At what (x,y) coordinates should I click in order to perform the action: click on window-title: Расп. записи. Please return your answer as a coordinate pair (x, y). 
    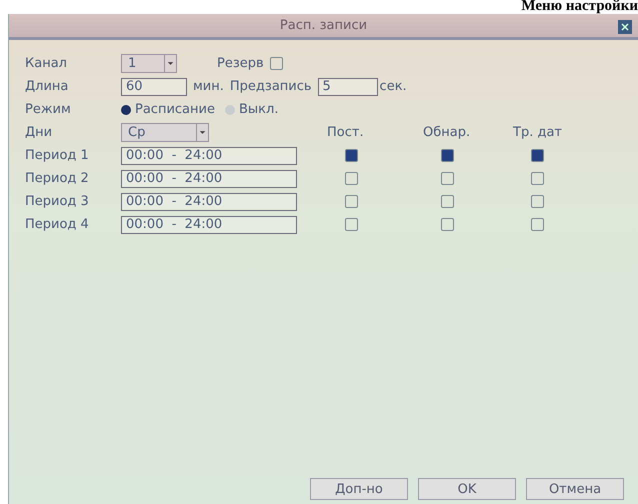
    Looking at the image, I should click on (324, 25).